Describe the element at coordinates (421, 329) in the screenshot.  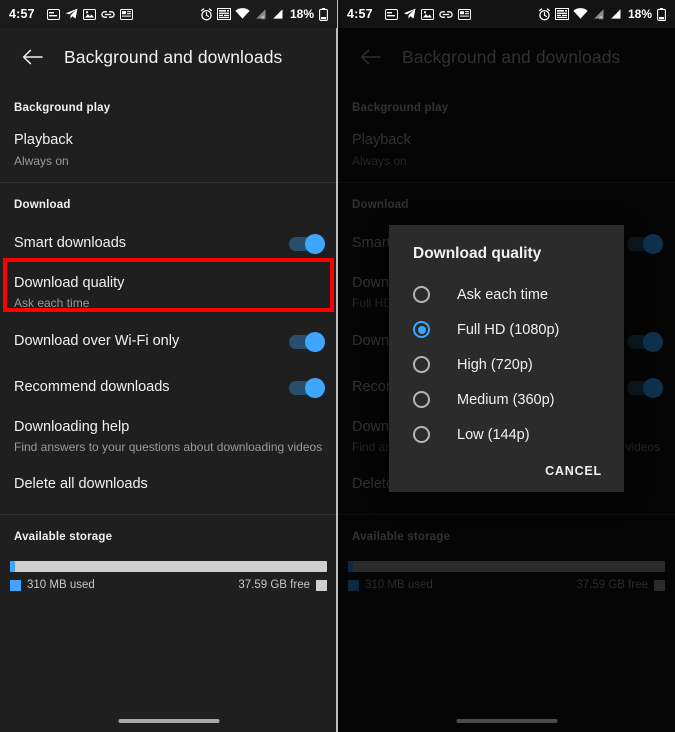
I see `radio-selected-icon` at that location.